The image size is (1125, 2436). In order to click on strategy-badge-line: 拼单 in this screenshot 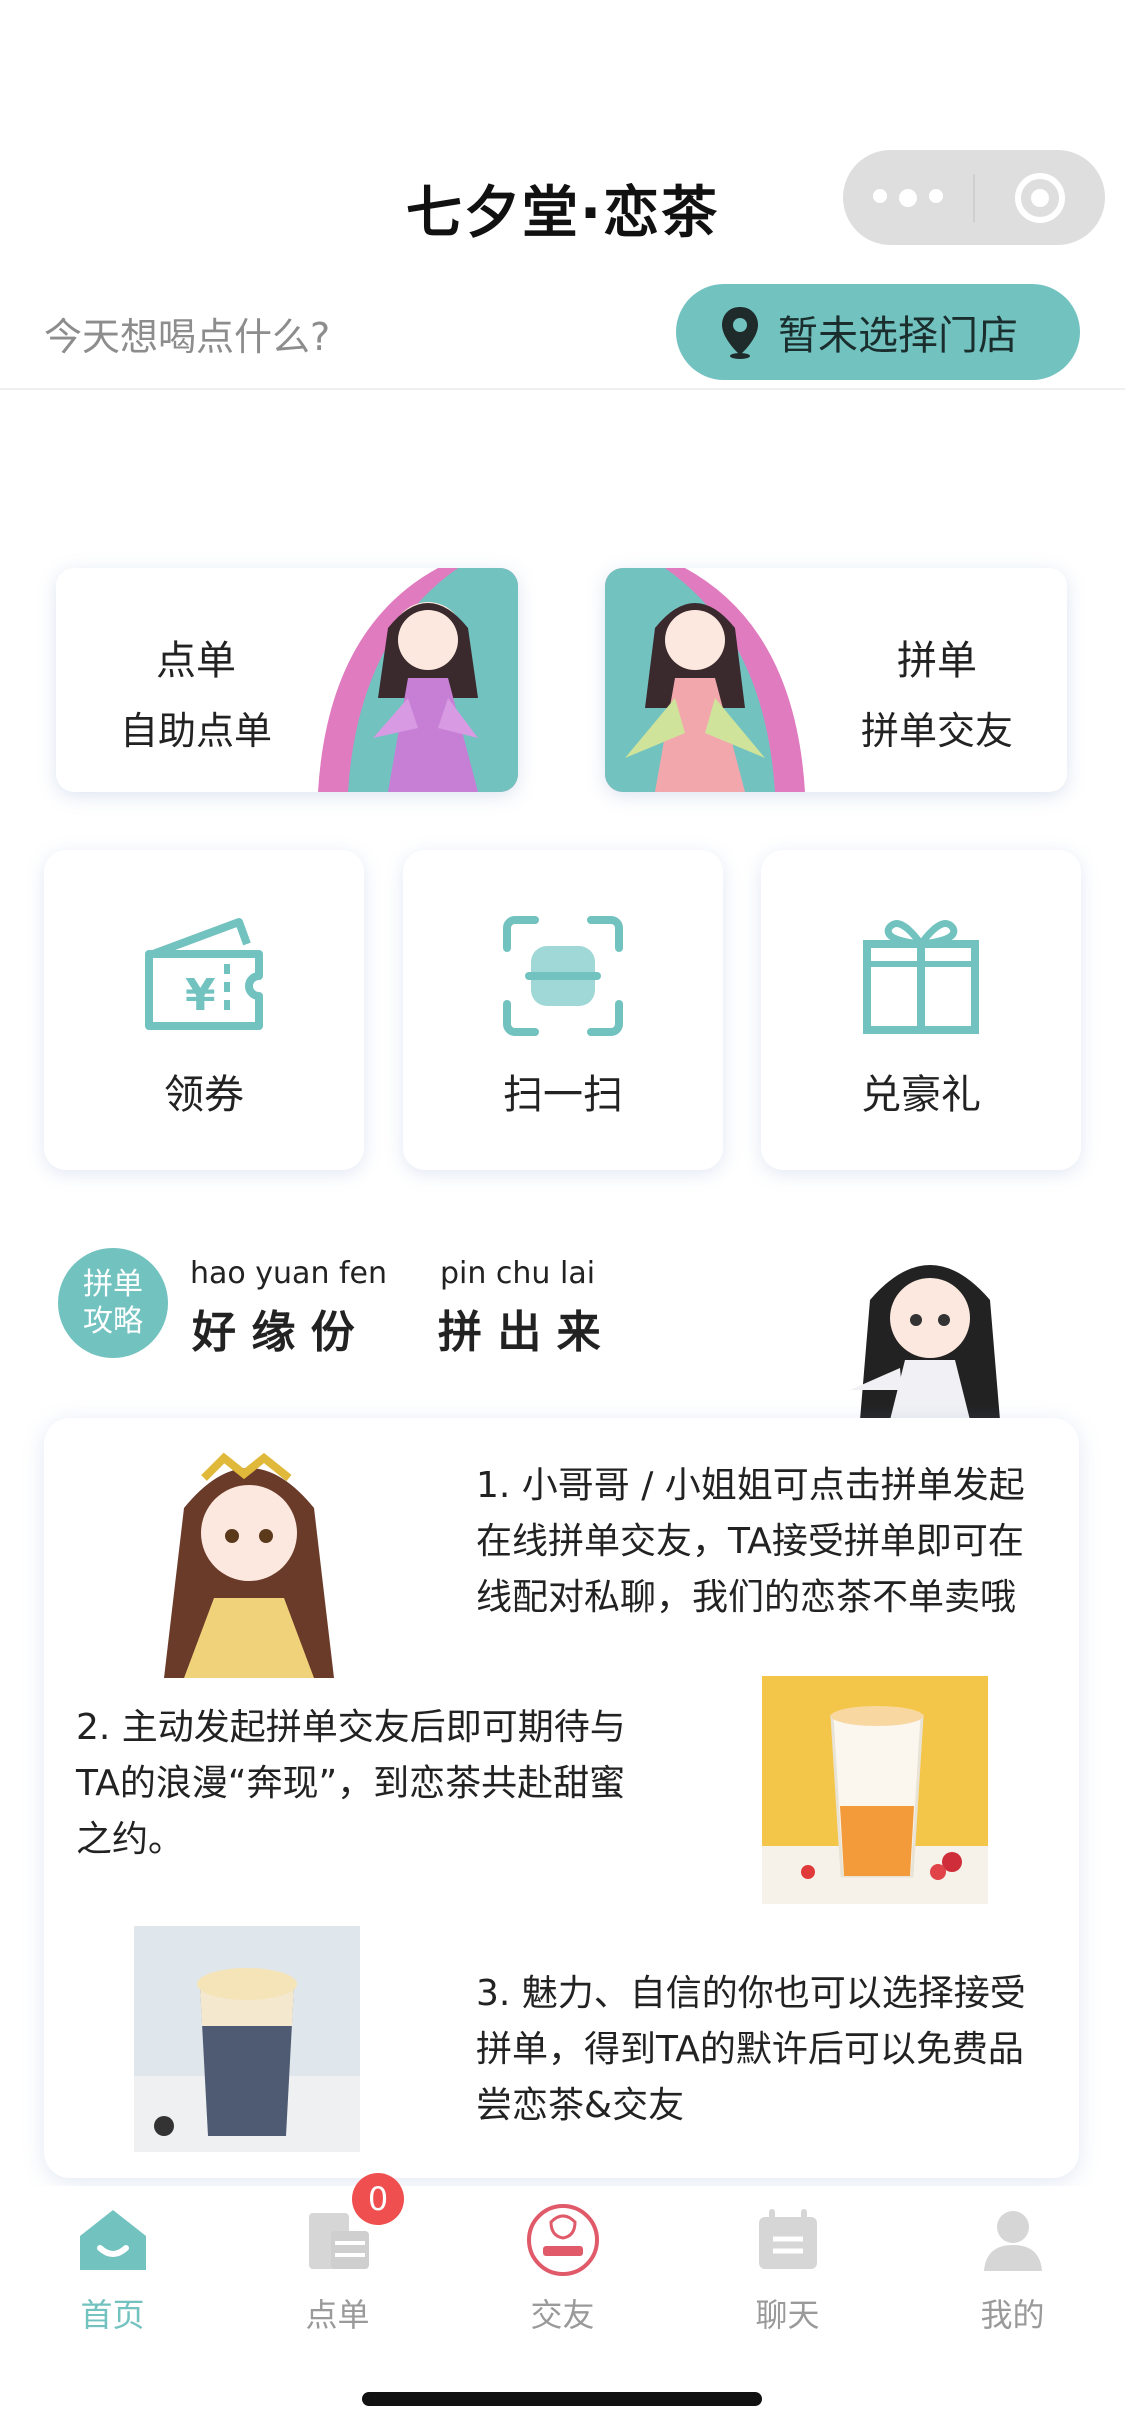, I will do `click(113, 1284)`.